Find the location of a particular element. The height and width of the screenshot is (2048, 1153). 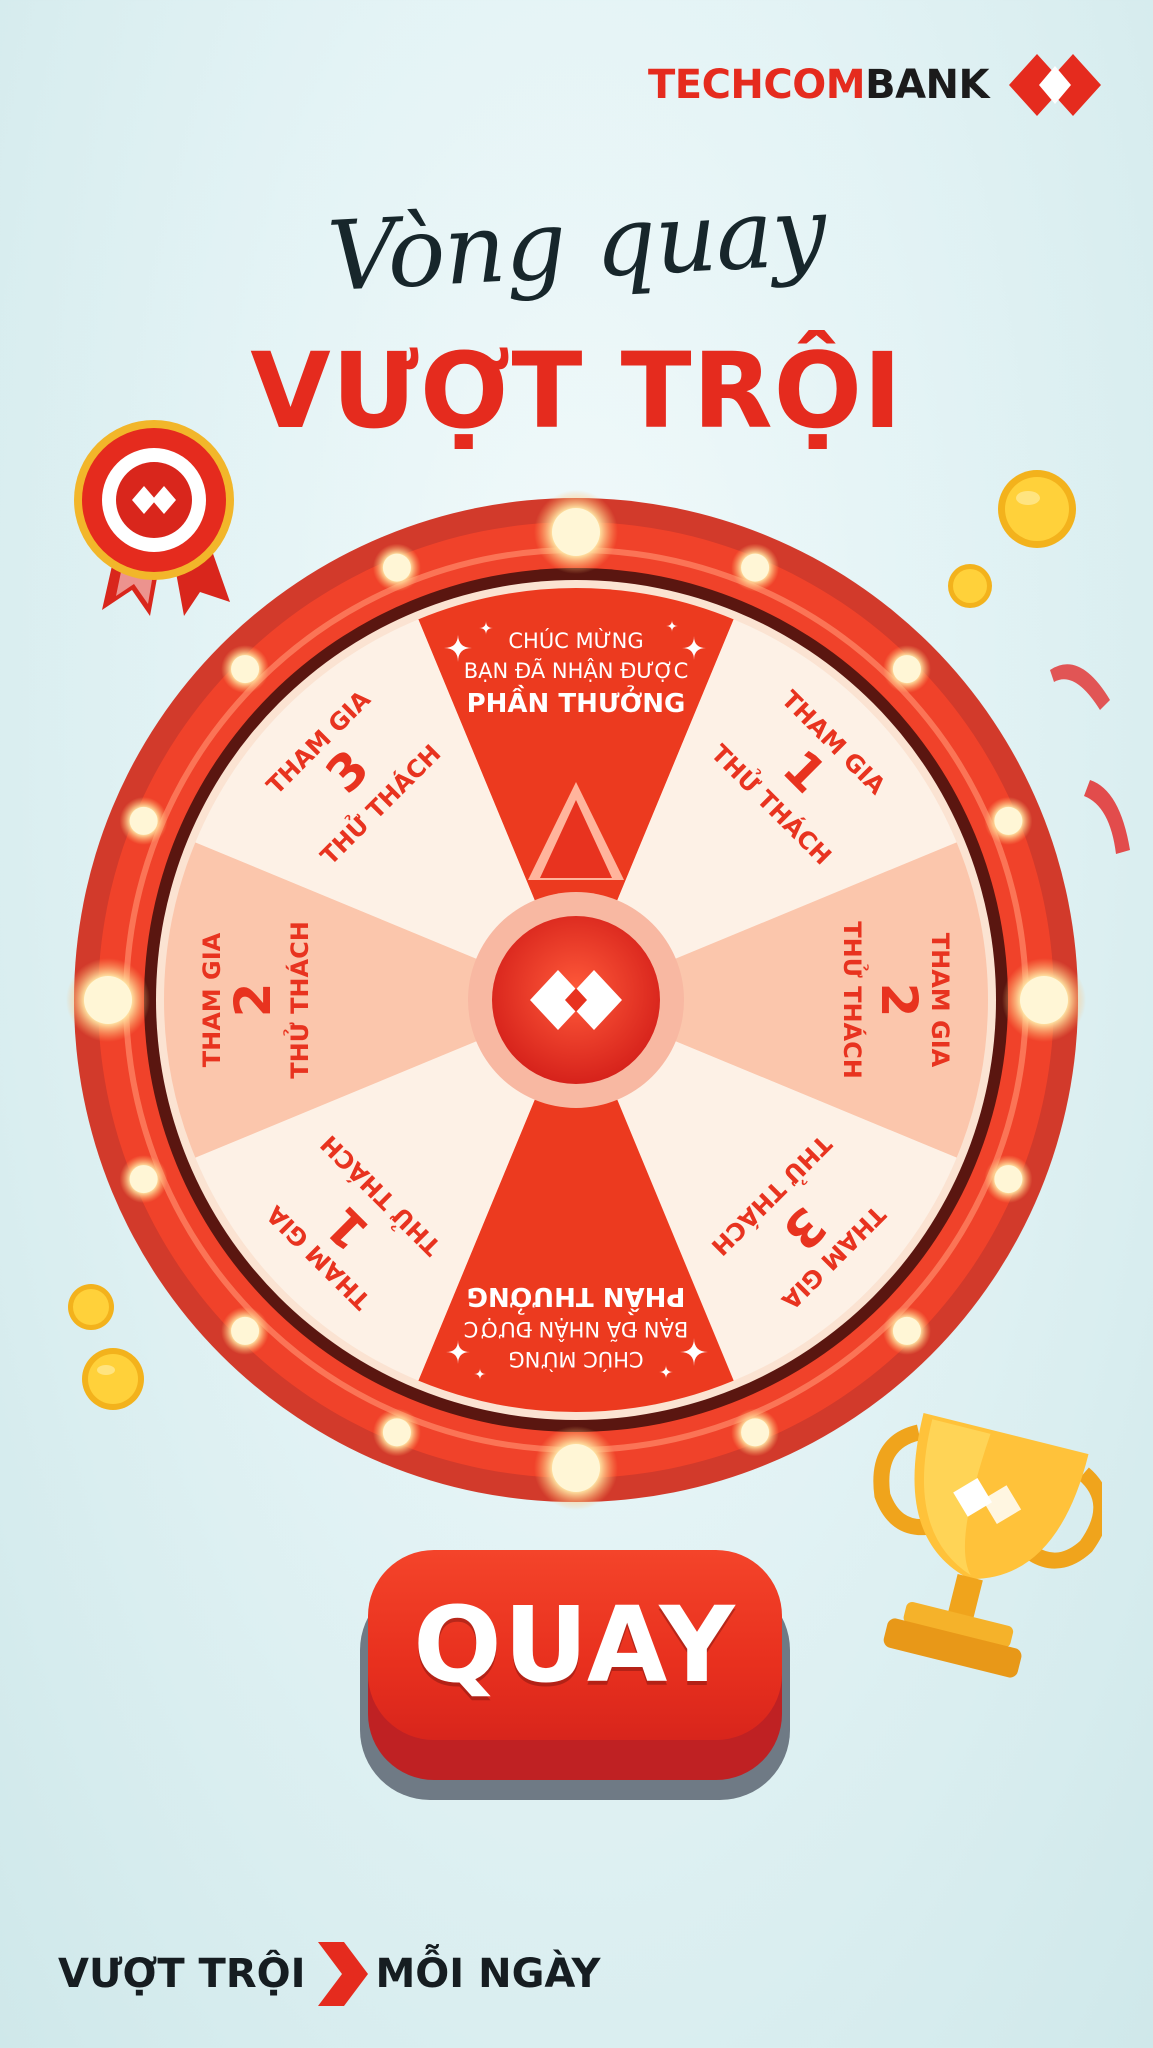

slogan-left: VƯỢT TRỘI is located at coordinates (182, 1974).